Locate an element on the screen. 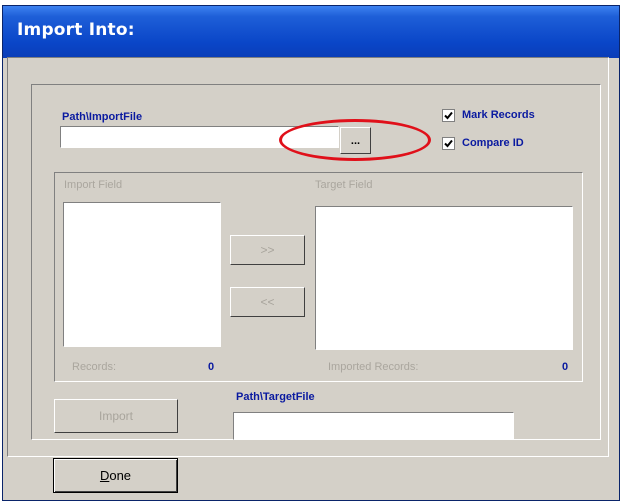  target-field-label: Target Field is located at coordinates (344, 185).